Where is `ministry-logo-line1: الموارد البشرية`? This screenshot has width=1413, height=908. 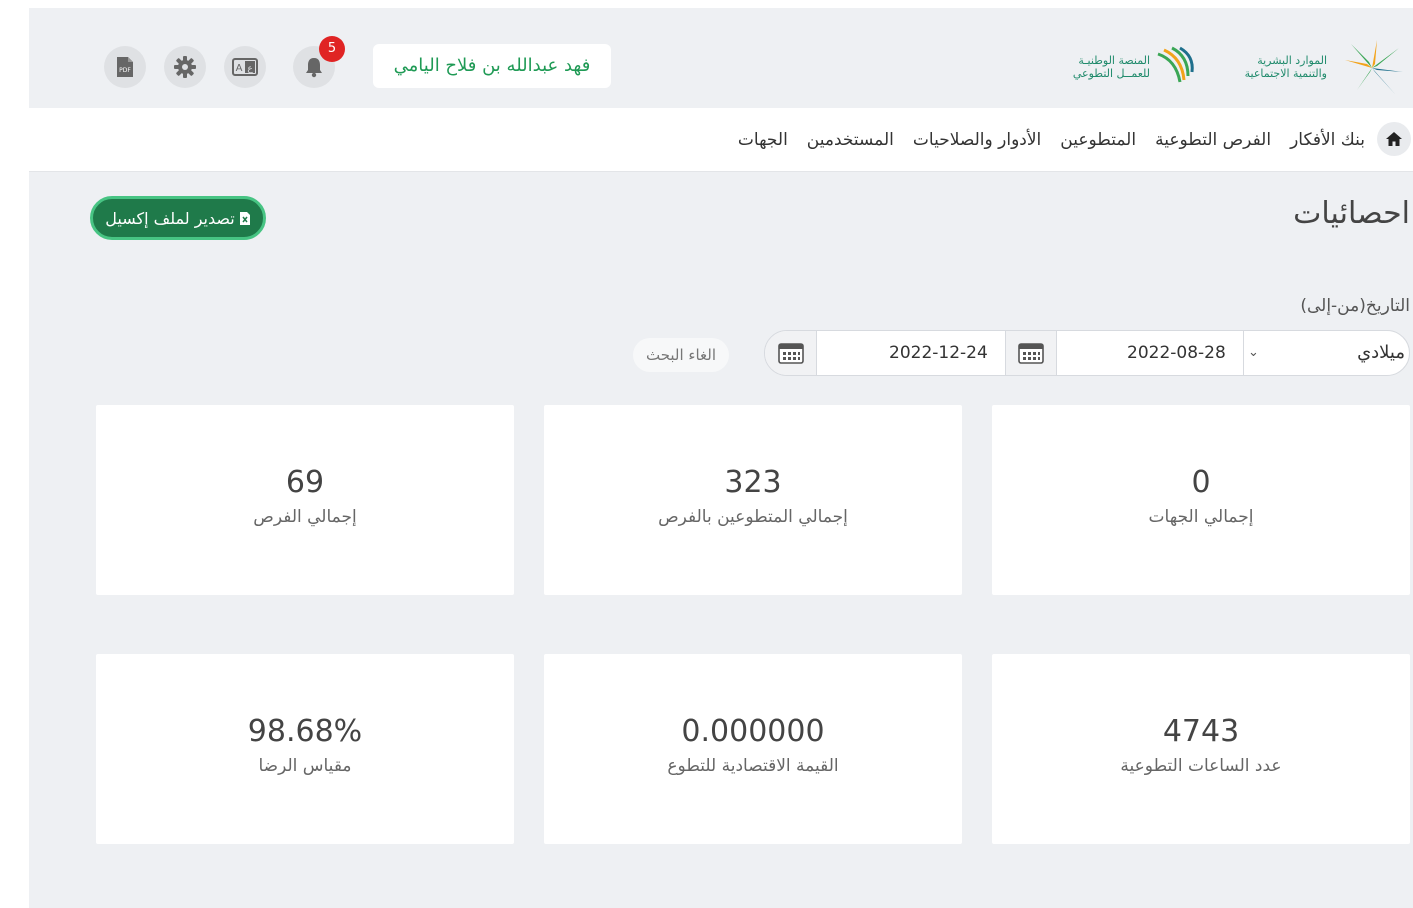 ministry-logo-line1: الموارد البشرية is located at coordinates (1292, 60).